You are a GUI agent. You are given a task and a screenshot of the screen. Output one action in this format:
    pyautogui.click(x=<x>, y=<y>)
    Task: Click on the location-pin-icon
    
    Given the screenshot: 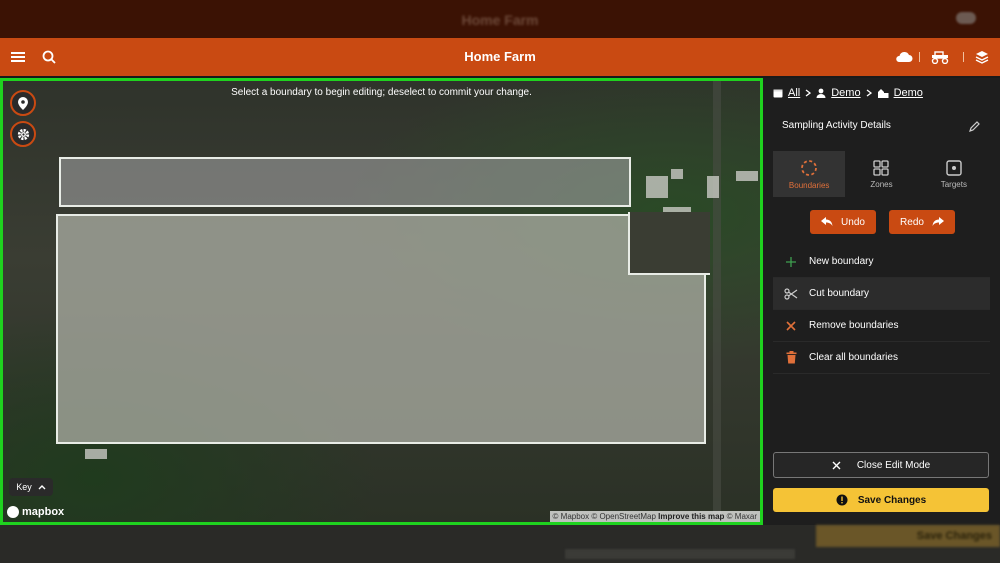 What is the action you would take?
    pyautogui.click(x=23, y=103)
    